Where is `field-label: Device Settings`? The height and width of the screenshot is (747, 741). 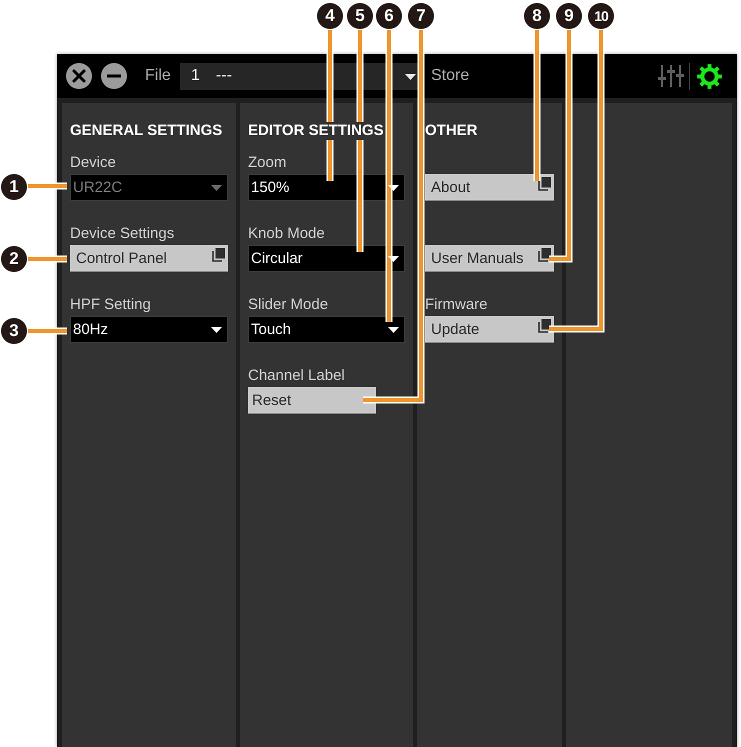
field-label: Device Settings is located at coordinates (123, 234).